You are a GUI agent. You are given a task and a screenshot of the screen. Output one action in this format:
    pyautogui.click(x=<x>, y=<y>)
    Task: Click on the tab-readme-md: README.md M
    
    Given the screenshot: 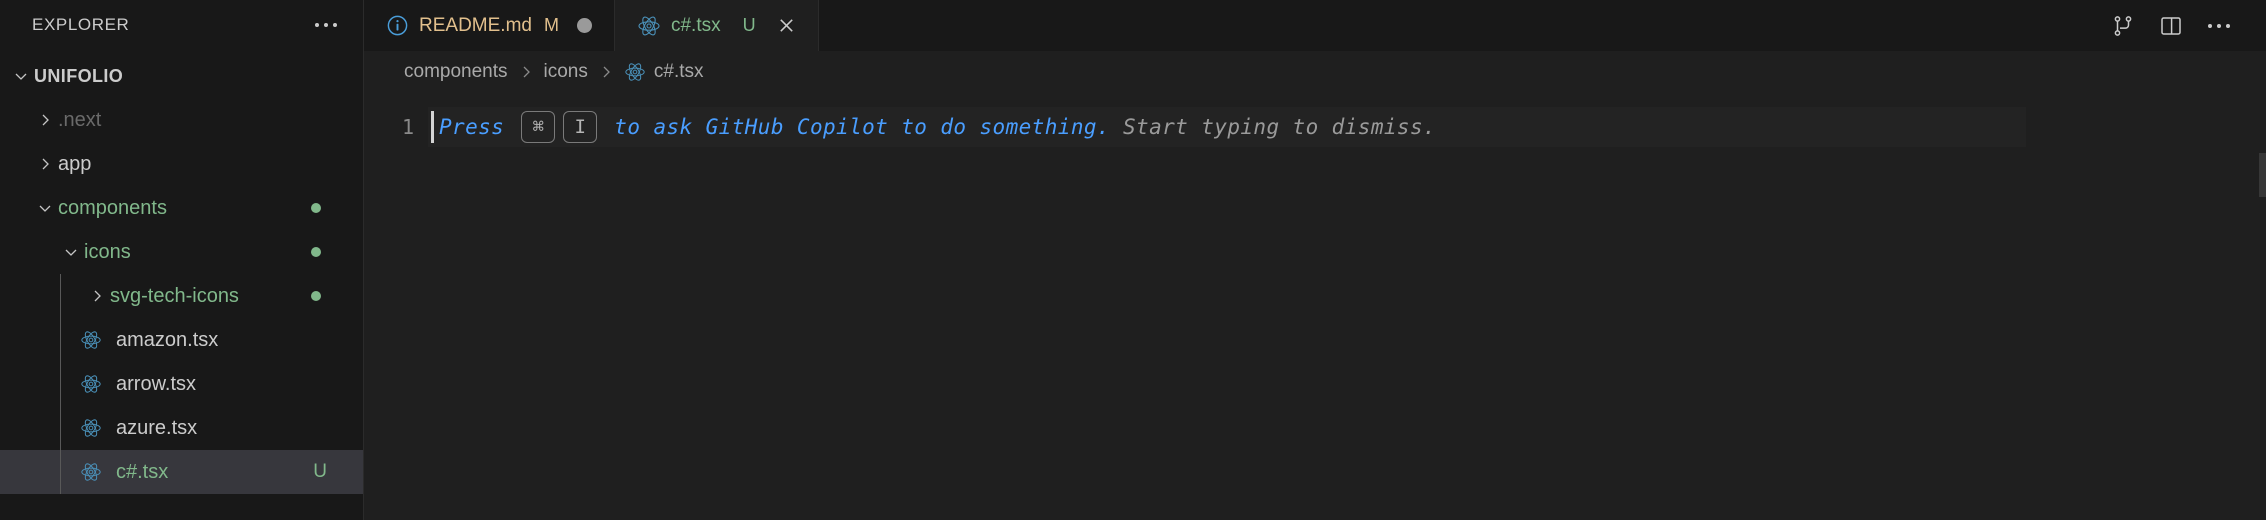 What is the action you would take?
    pyautogui.click(x=489, y=25)
    